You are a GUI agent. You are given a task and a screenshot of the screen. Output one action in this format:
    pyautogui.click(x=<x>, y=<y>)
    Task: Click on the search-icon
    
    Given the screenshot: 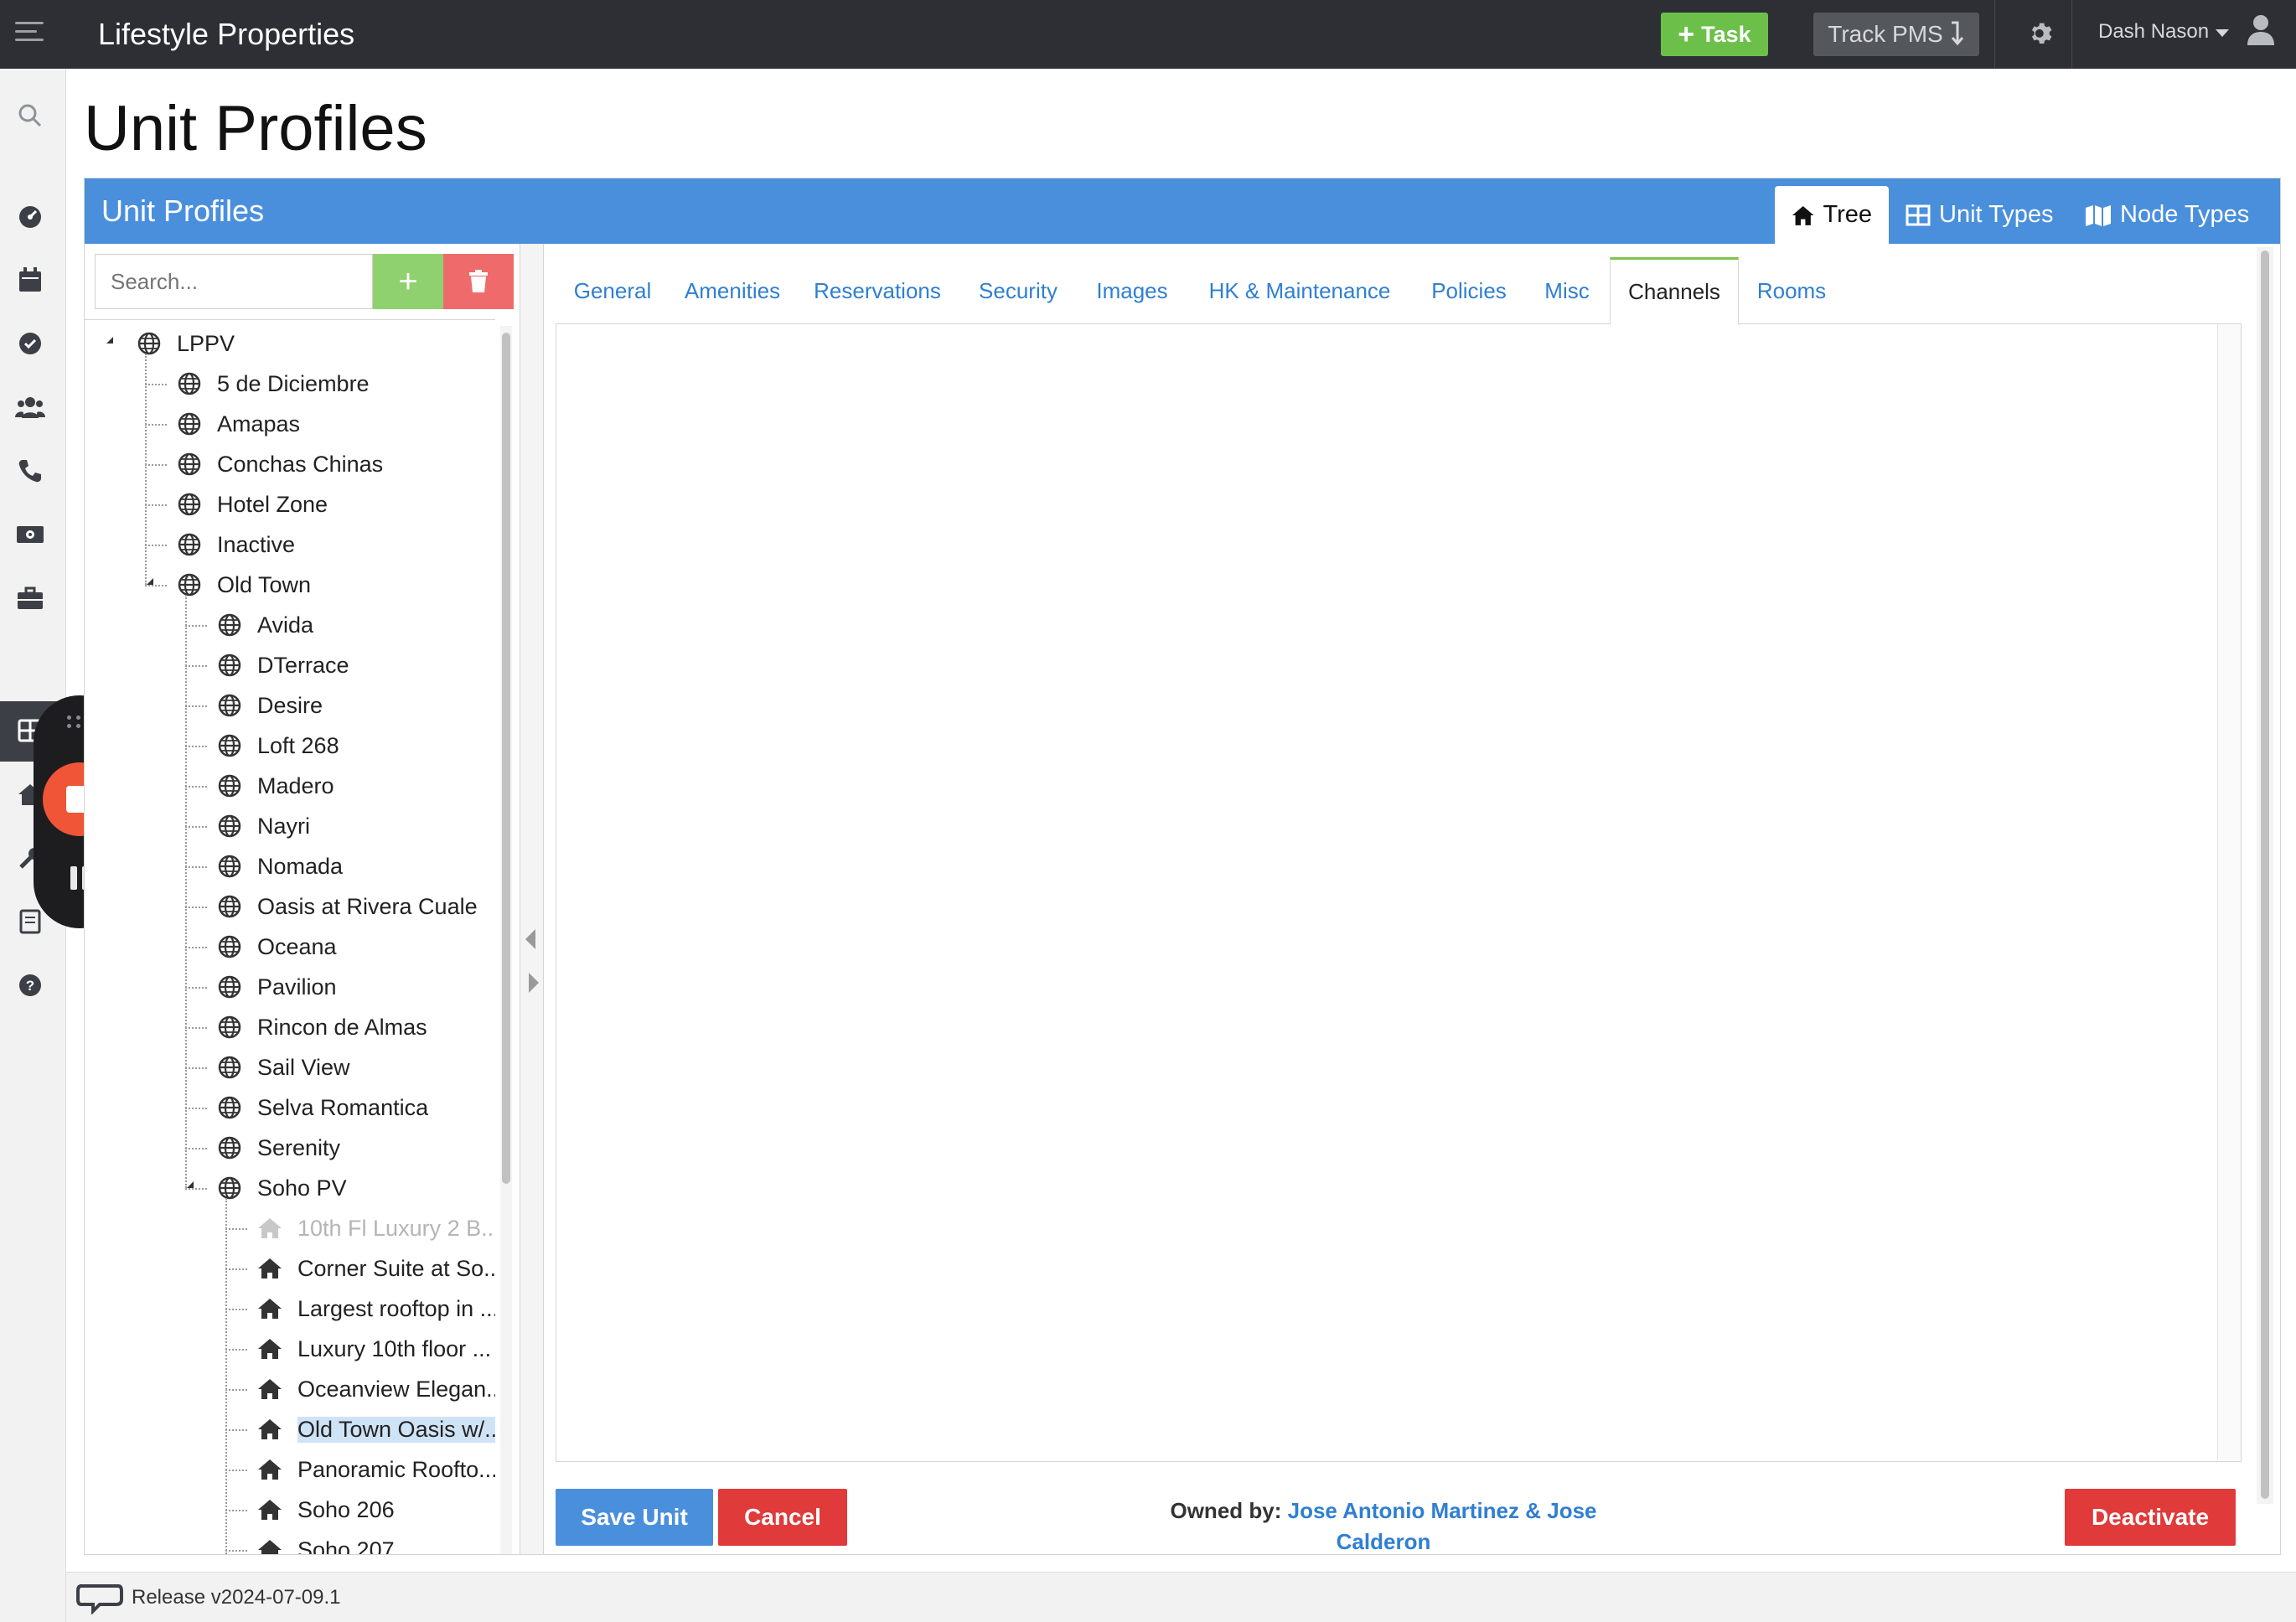 What is the action you would take?
    pyautogui.click(x=30, y=116)
    